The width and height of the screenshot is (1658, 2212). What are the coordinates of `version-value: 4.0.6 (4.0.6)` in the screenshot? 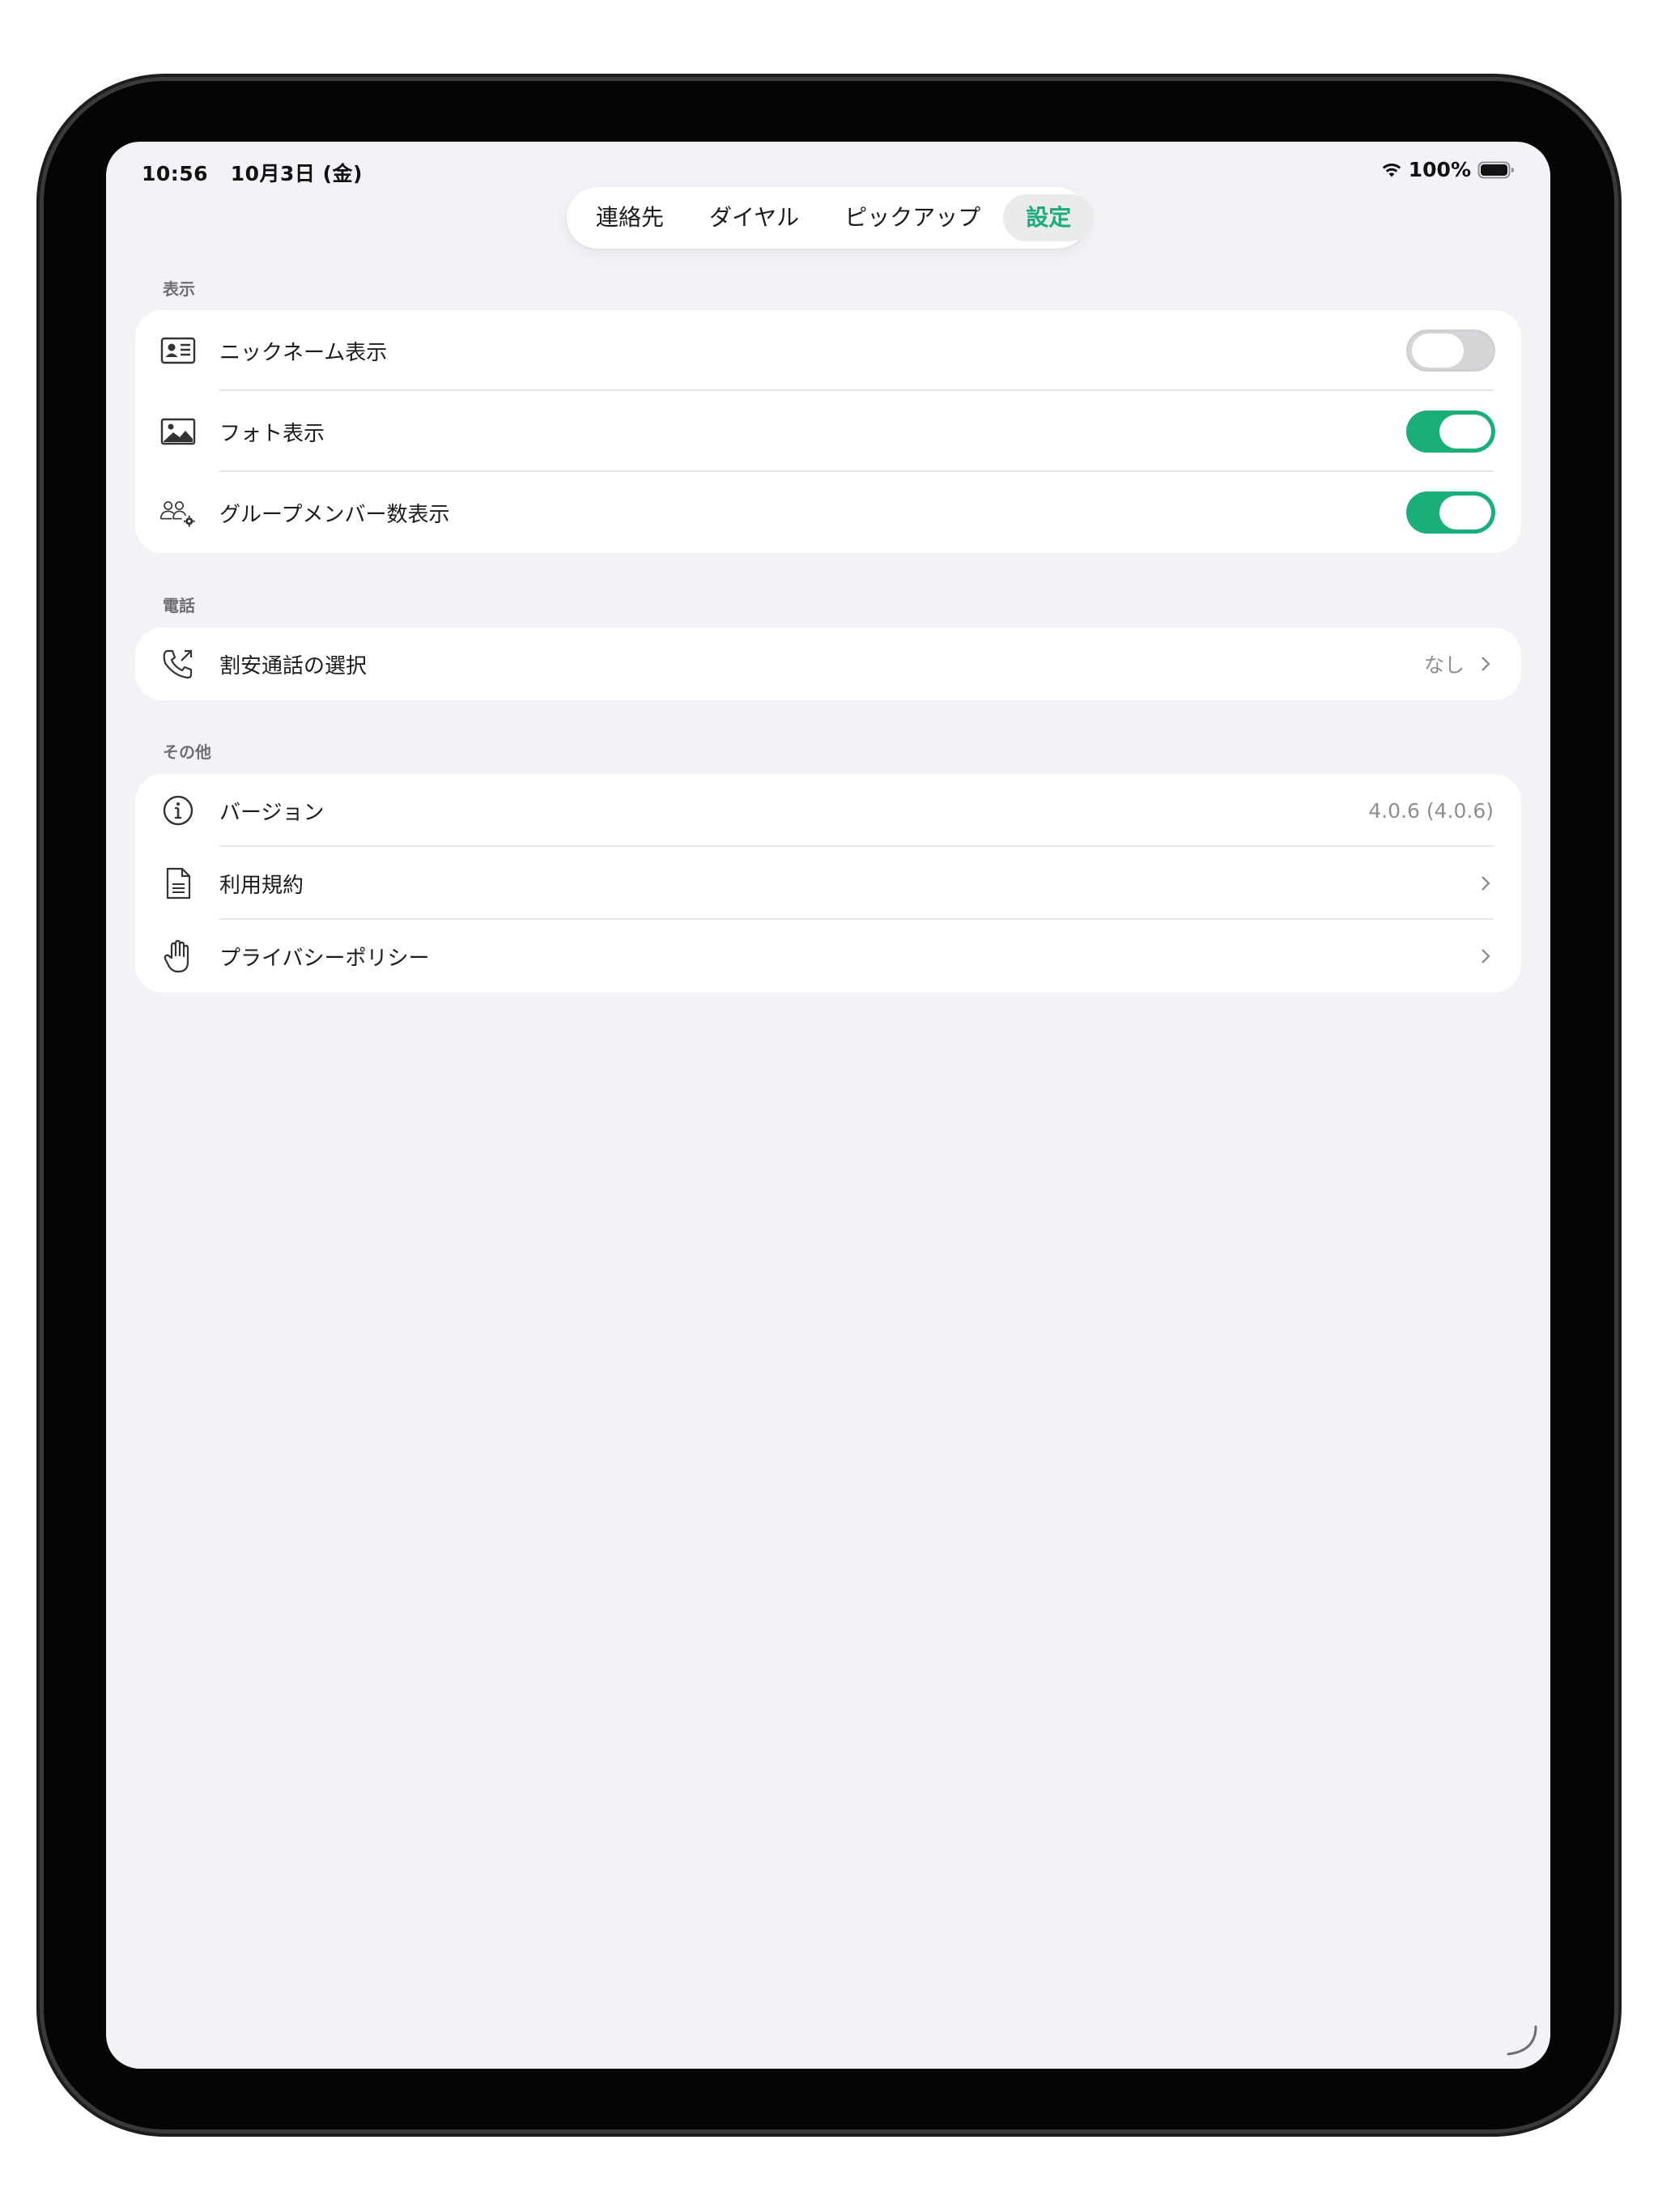 It's located at (1431, 811).